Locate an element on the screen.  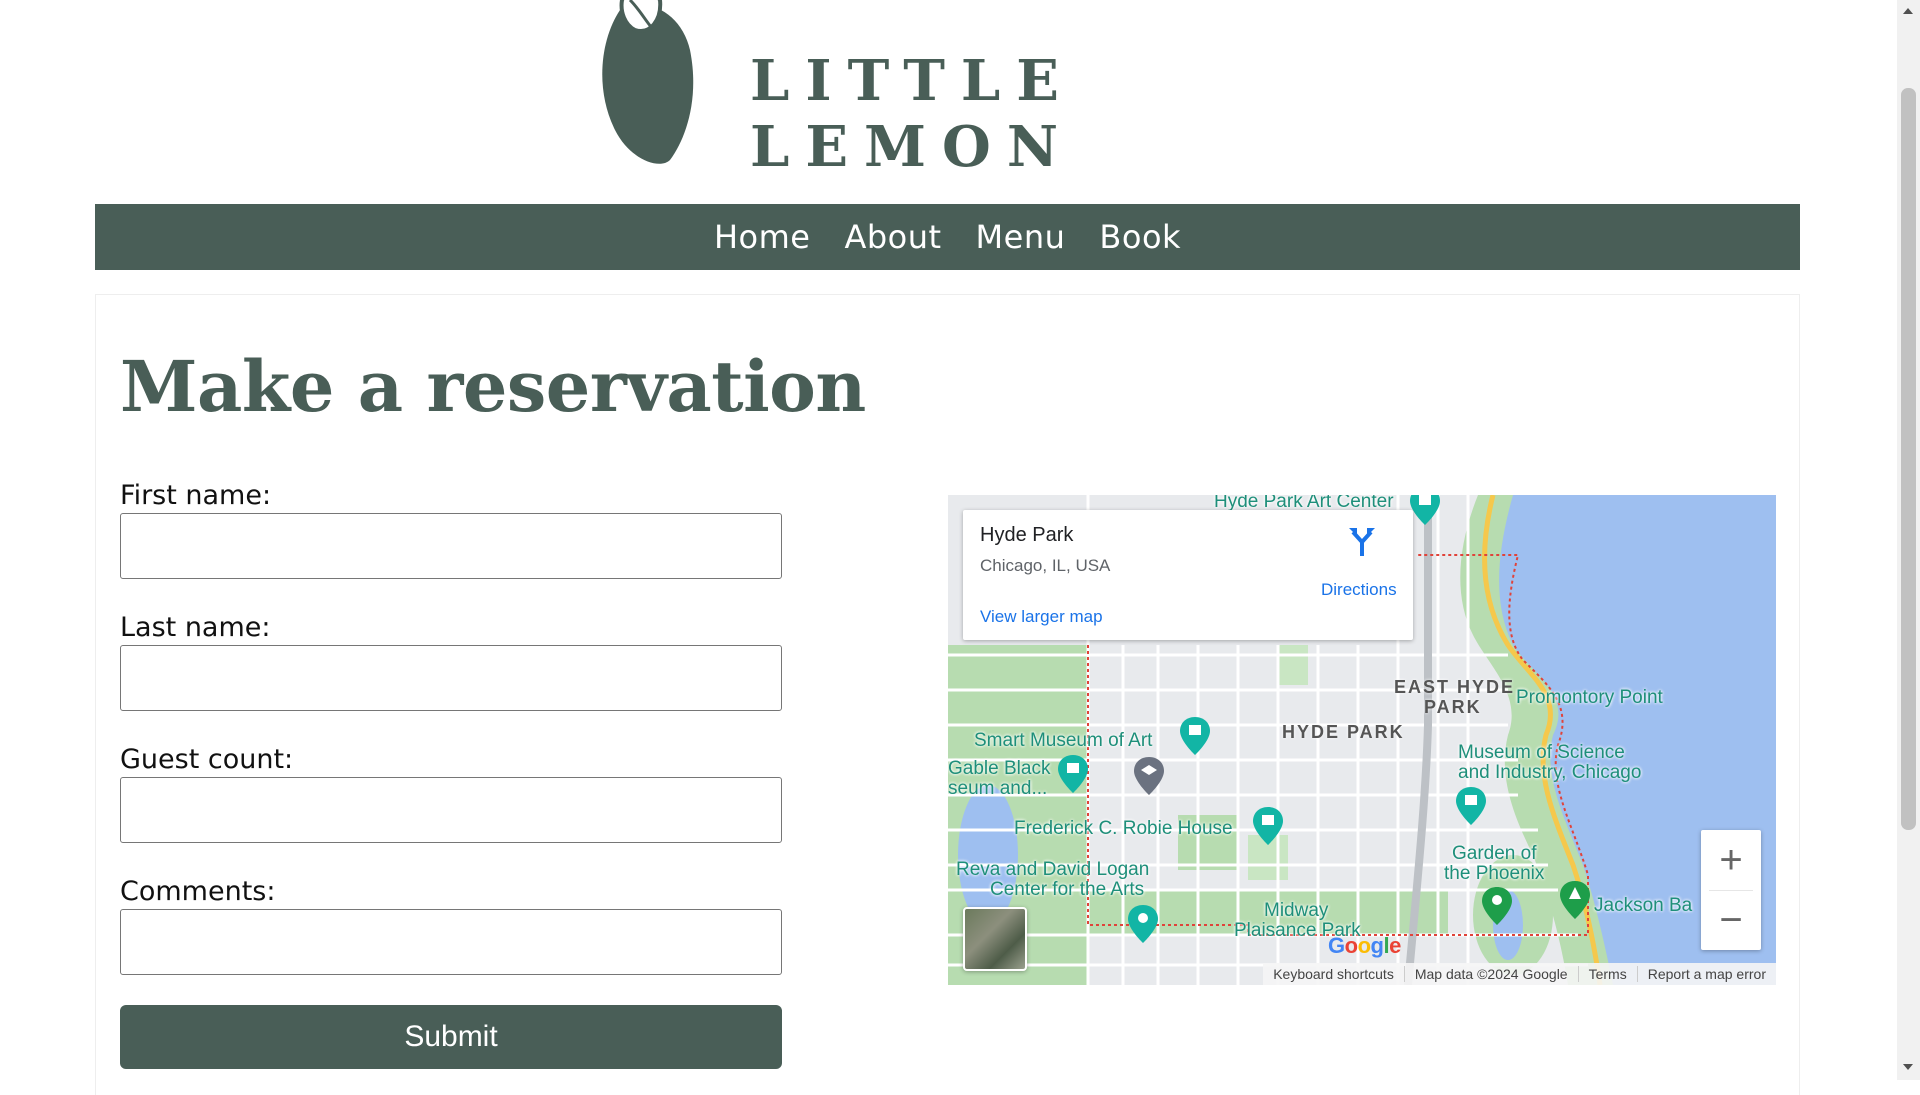
directions-icon is located at coordinates (1362, 540).